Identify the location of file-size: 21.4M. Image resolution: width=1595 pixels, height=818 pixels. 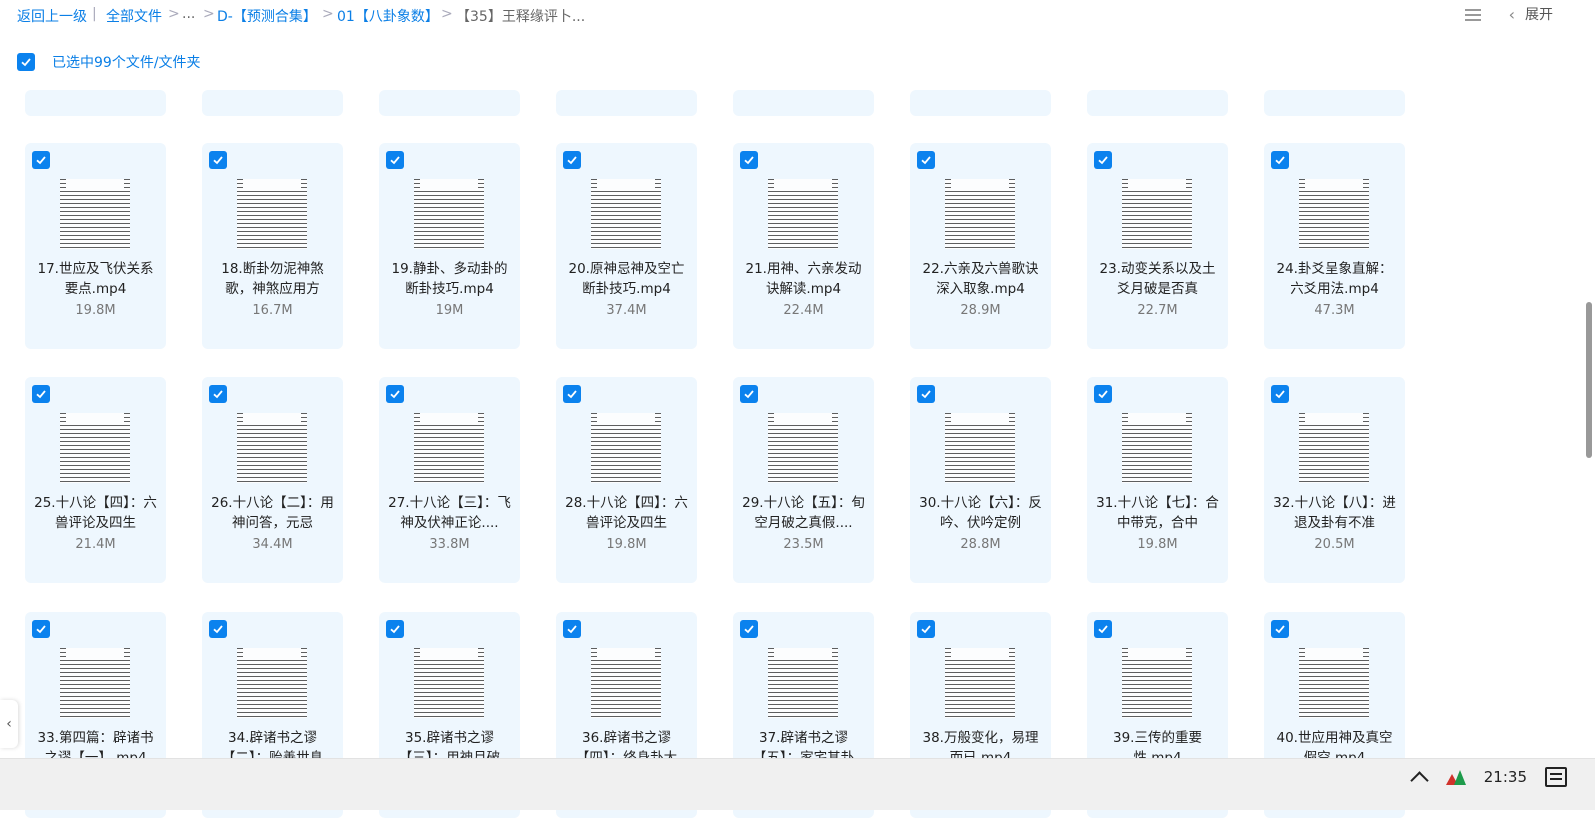
(95, 544).